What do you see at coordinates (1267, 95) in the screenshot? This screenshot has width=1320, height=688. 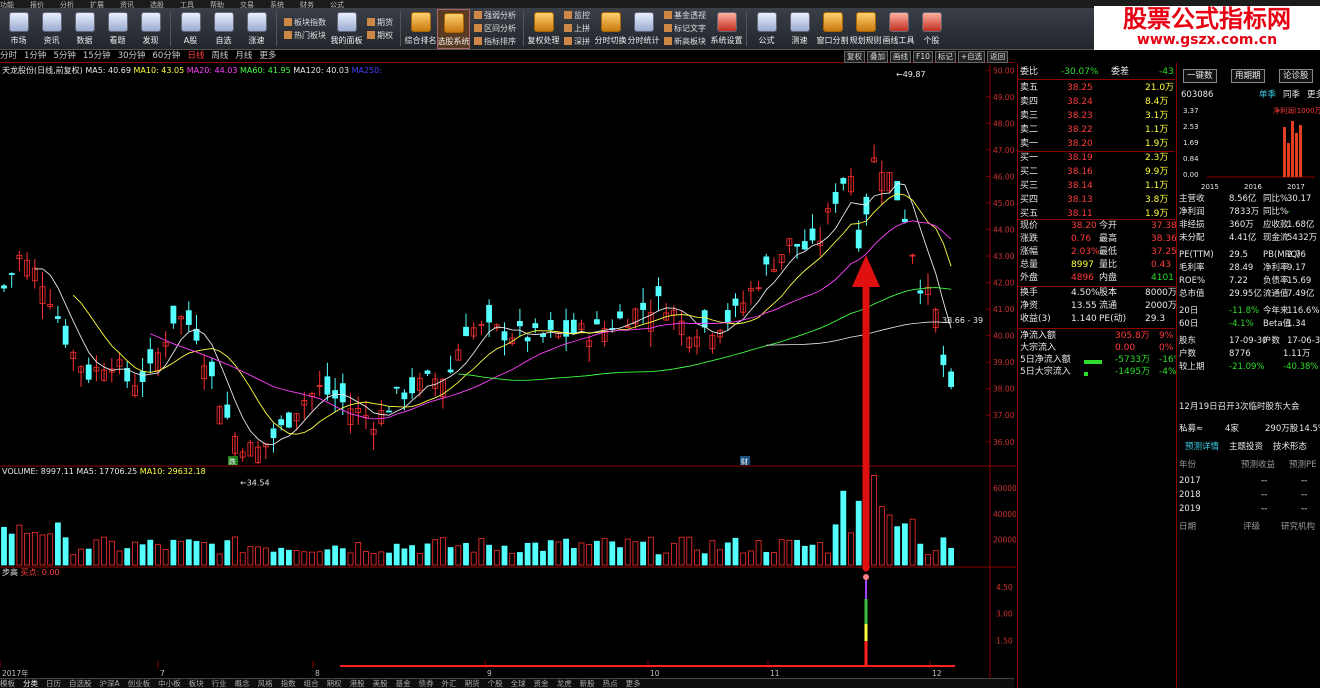 I see `f10-tab: 单季` at bounding box center [1267, 95].